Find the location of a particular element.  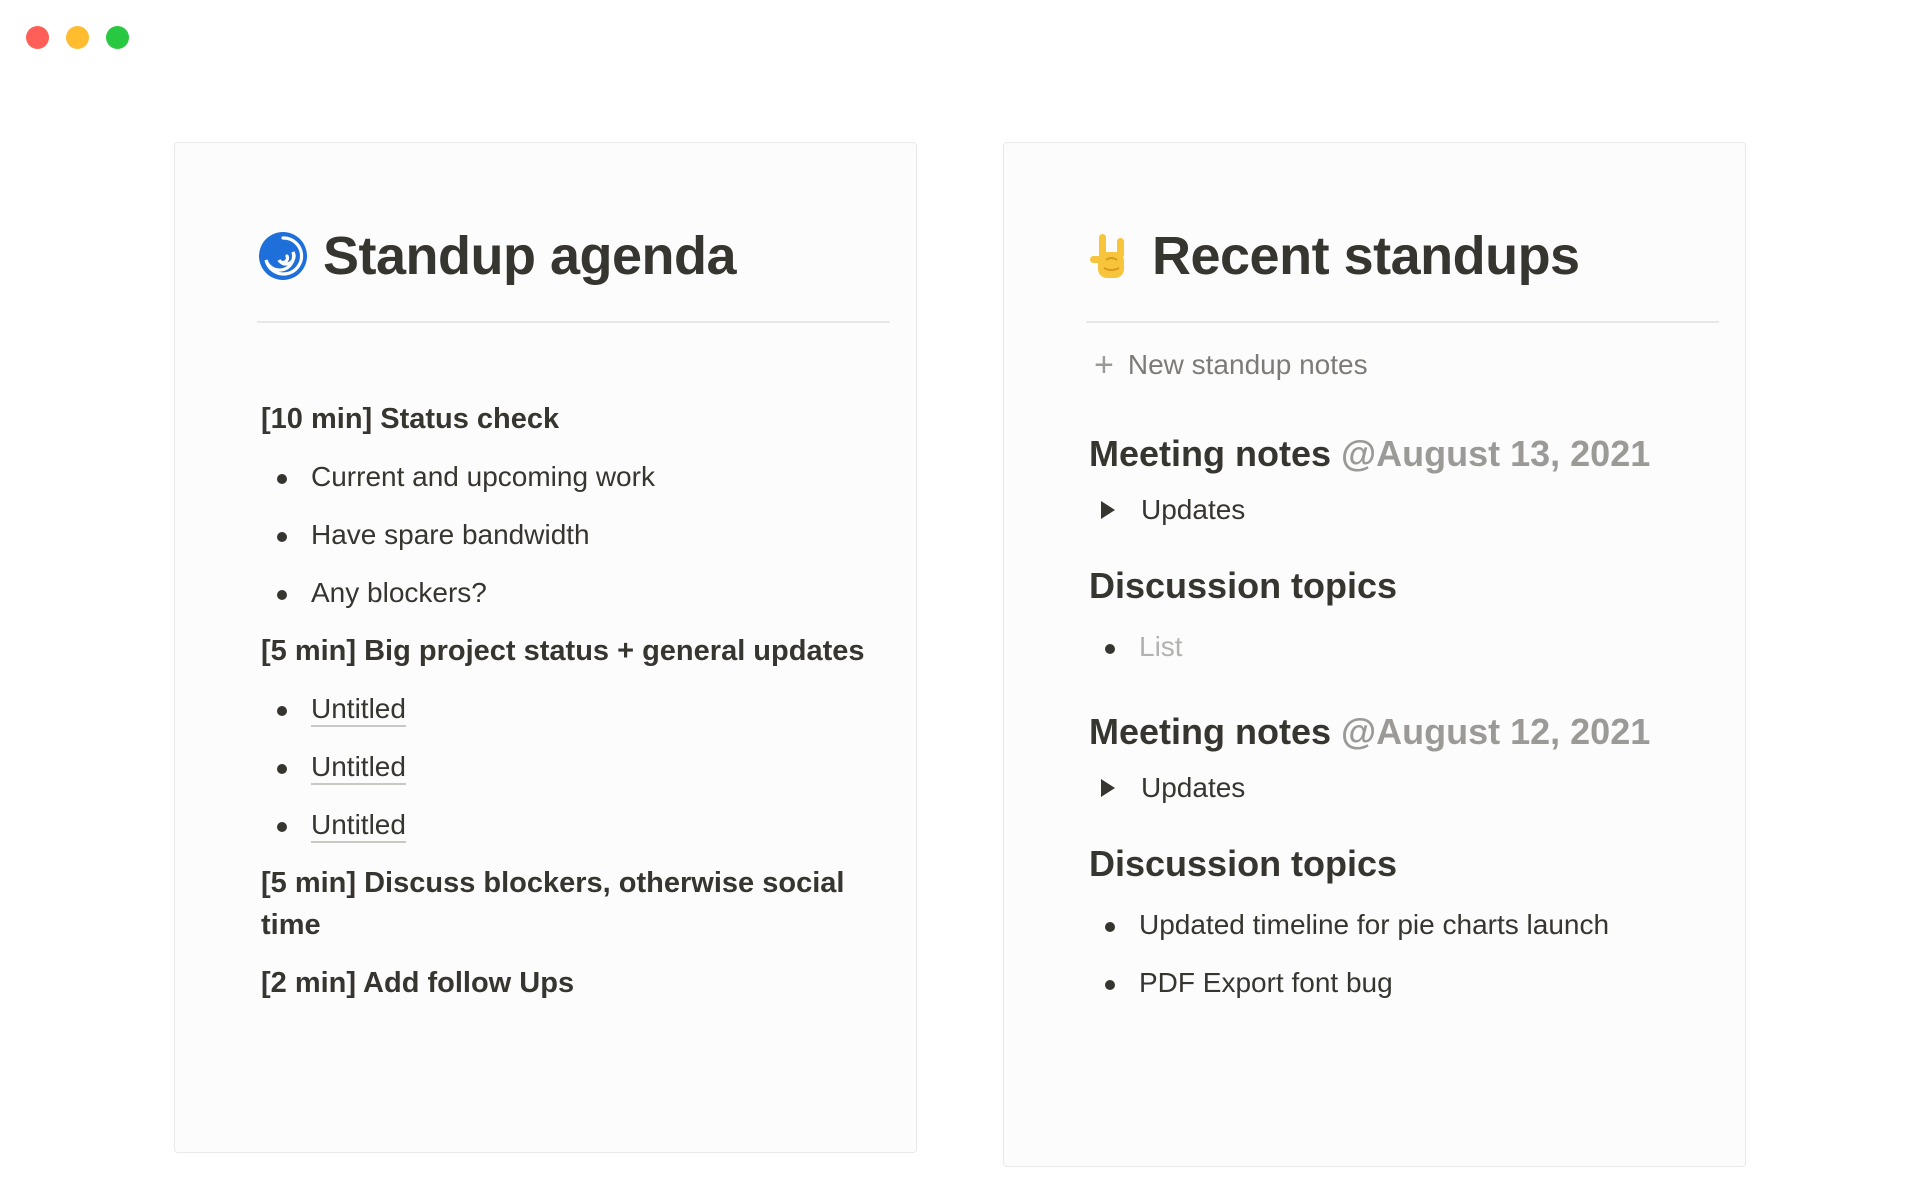

meeting-notes-heading: Meeting notes @August 13, 2021 is located at coordinates (1409, 454).